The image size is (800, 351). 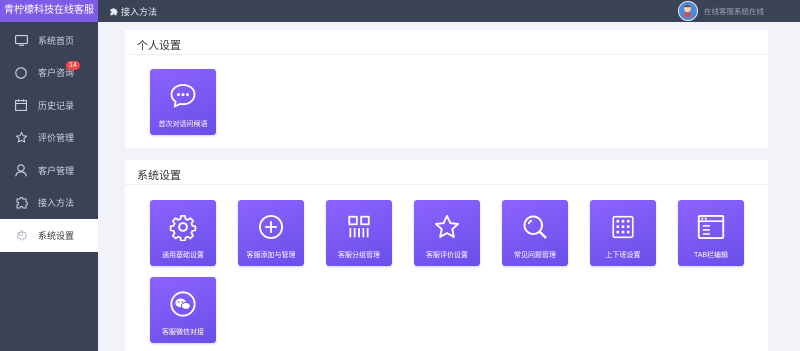 I want to click on tile-label: 客服评价设置, so click(x=447, y=255).